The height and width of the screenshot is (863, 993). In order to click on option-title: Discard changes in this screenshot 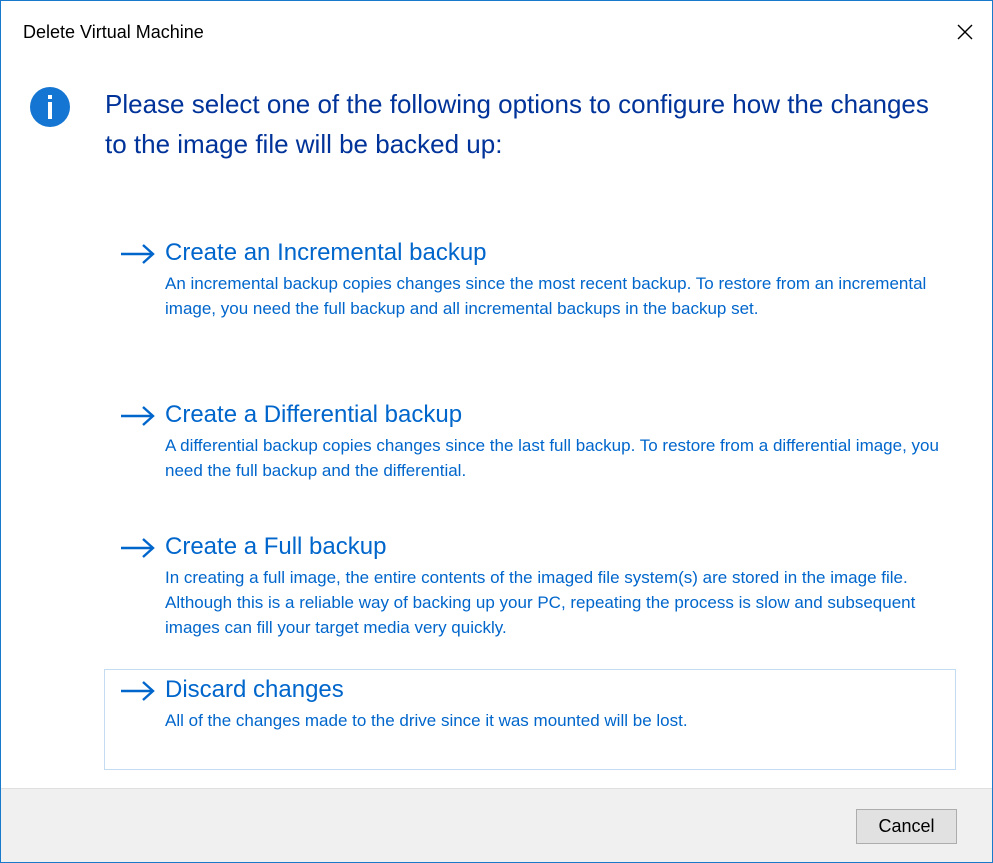, I will do `click(254, 689)`.